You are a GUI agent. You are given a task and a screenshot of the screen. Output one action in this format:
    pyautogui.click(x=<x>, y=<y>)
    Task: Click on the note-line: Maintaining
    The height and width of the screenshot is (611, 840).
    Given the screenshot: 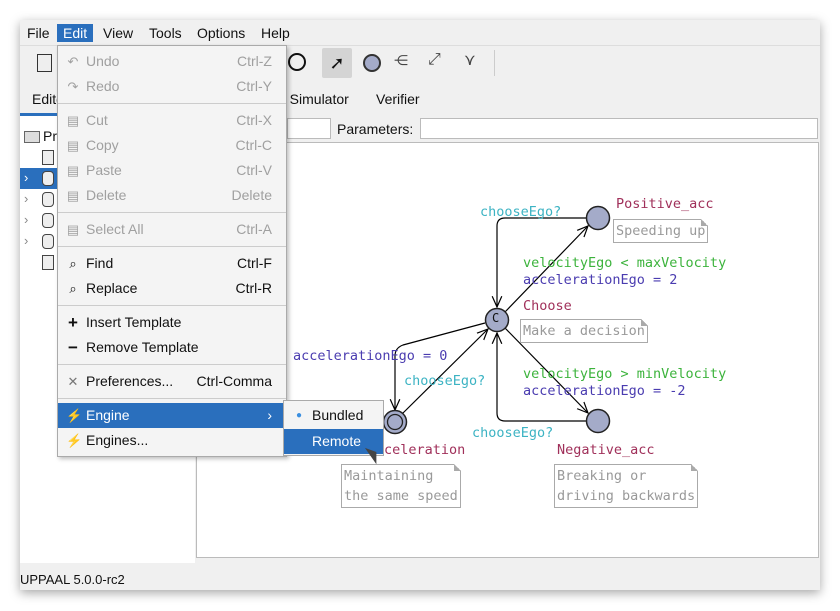 What is the action you would take?
    pyautogui.click(x=389, y=476)
    